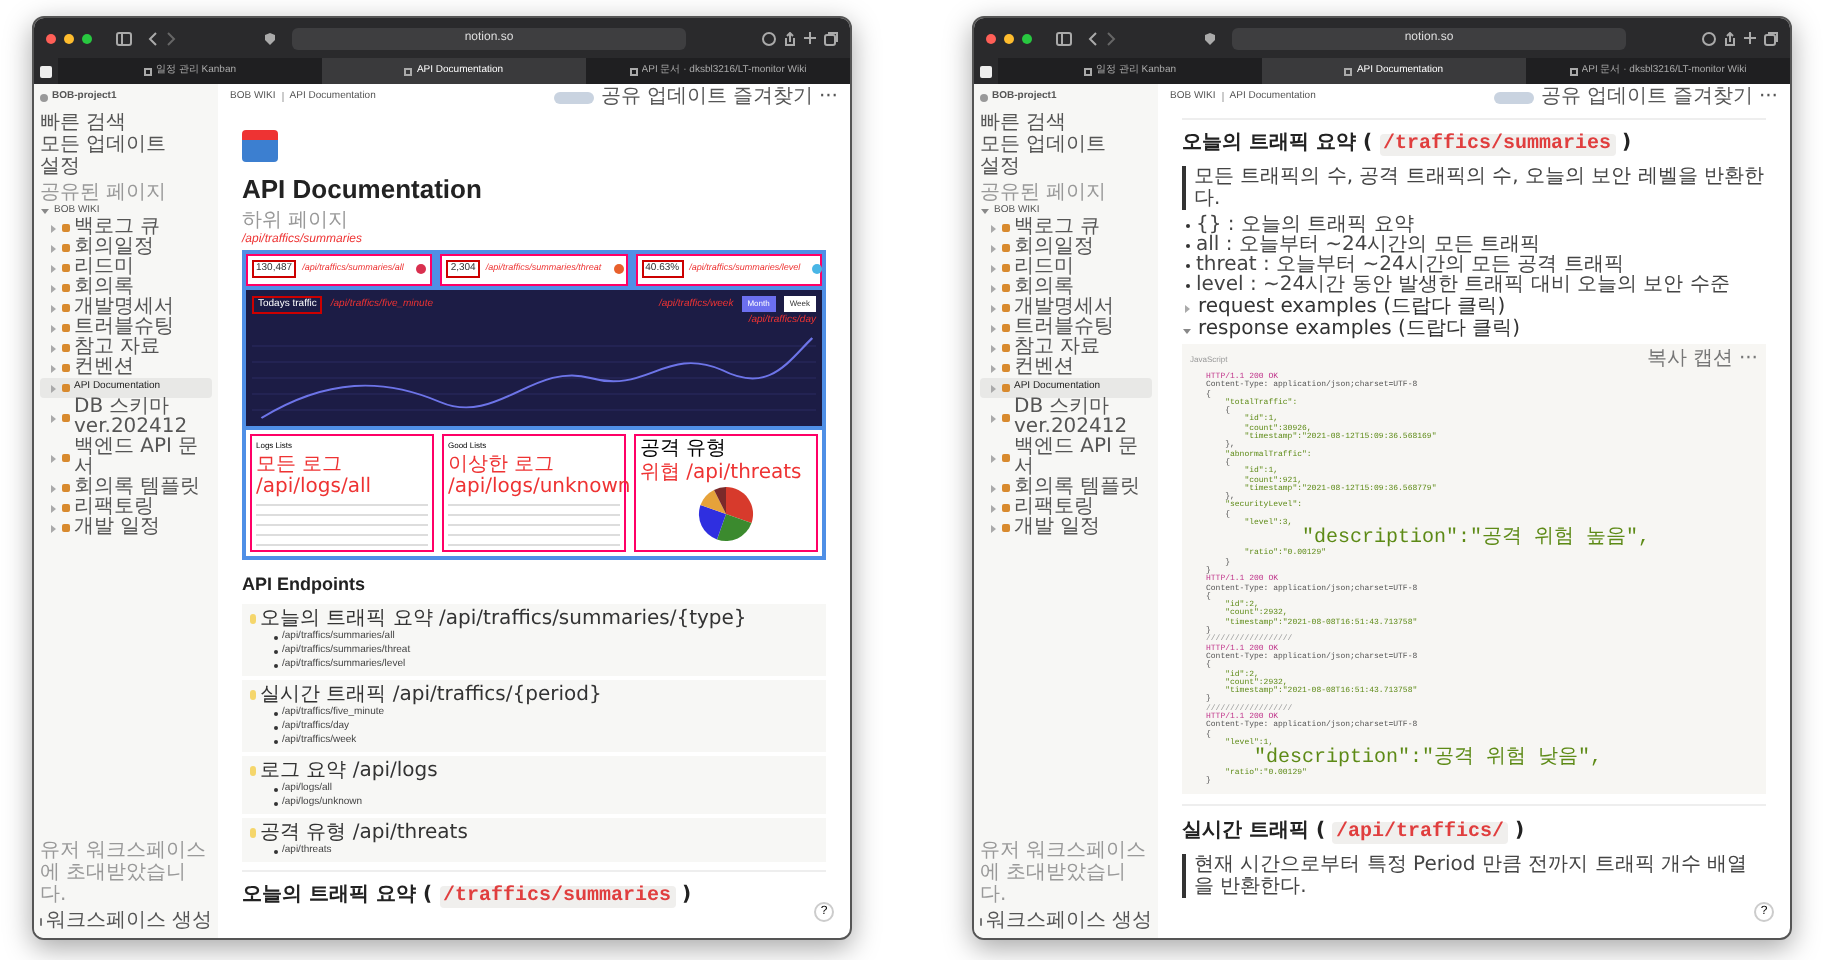 The height and width of the screenshot is (960, 1824). I want to click on code-toolbar-button: 캡션, so click(1712, 360).